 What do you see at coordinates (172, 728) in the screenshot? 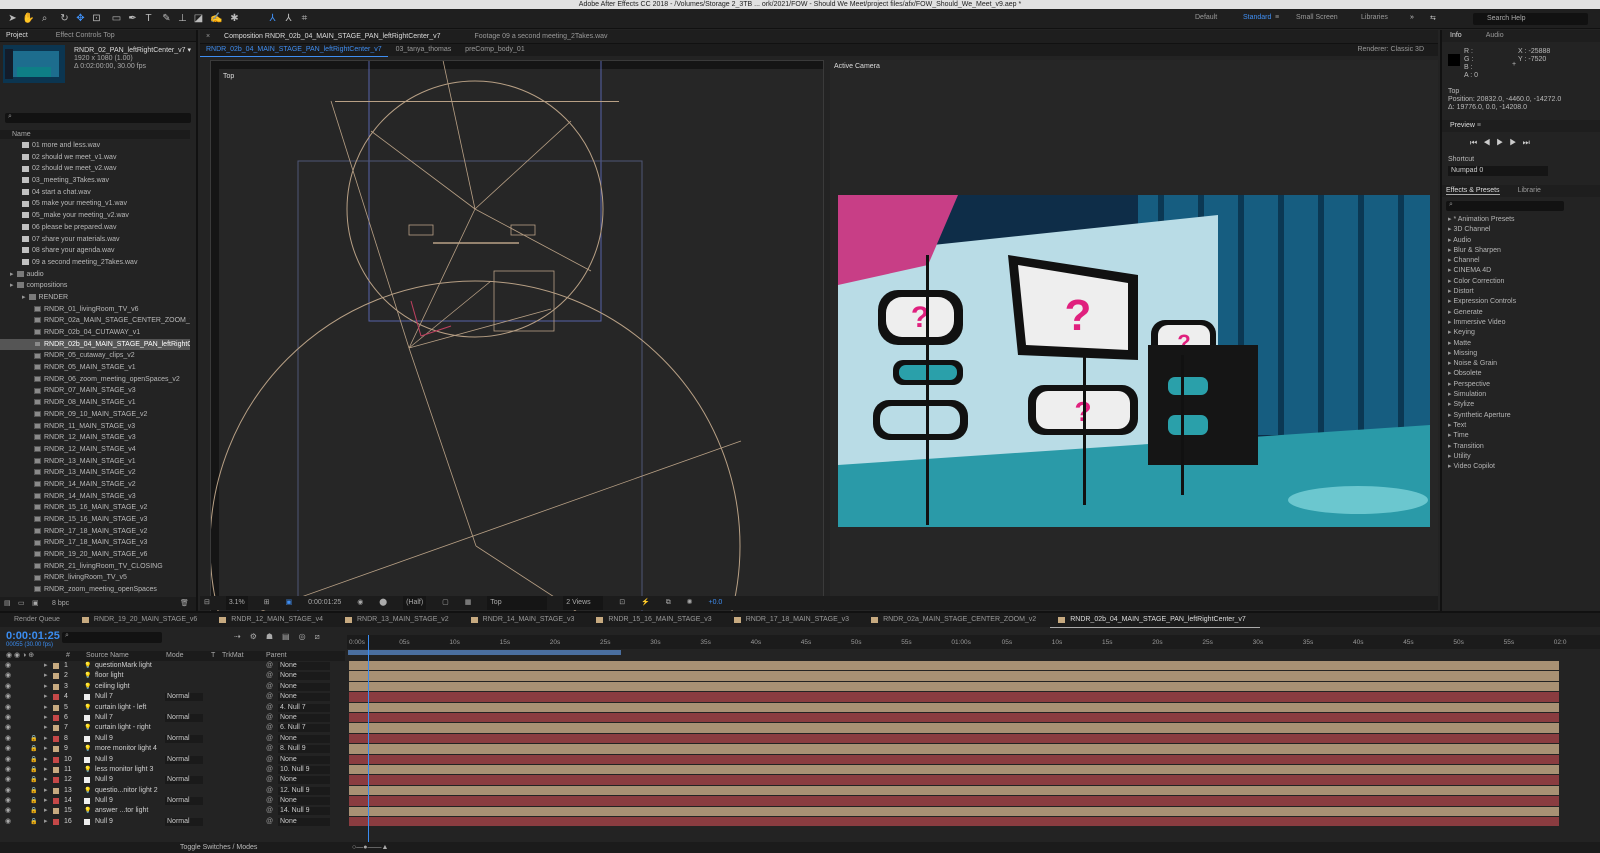
I see `layer-row: ◉ ▸ 7 💡 curtain light - right @6. Null 7` at bounding box center [172, 728].